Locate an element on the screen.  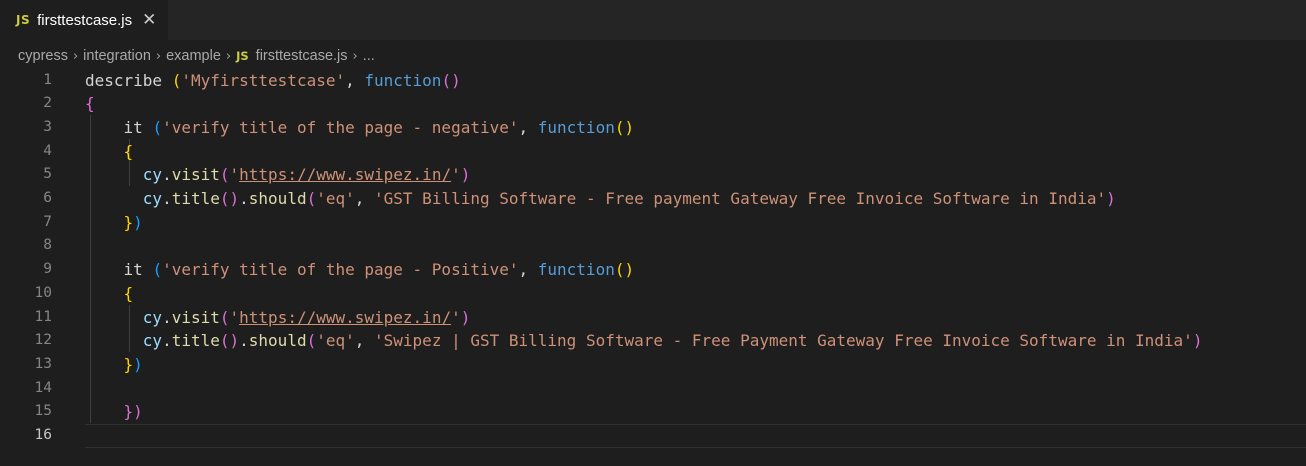
code-line: 15 }) is located at coordinates (653, 412).